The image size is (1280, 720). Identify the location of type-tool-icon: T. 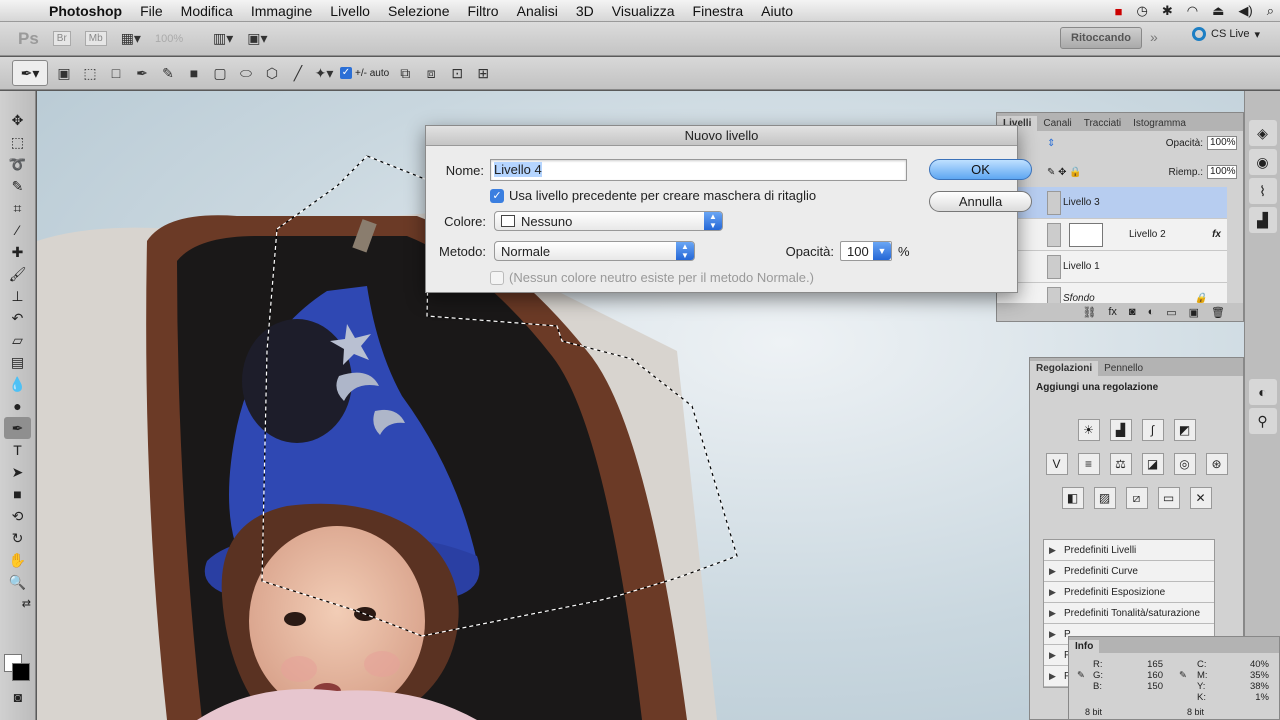
(17, 450).